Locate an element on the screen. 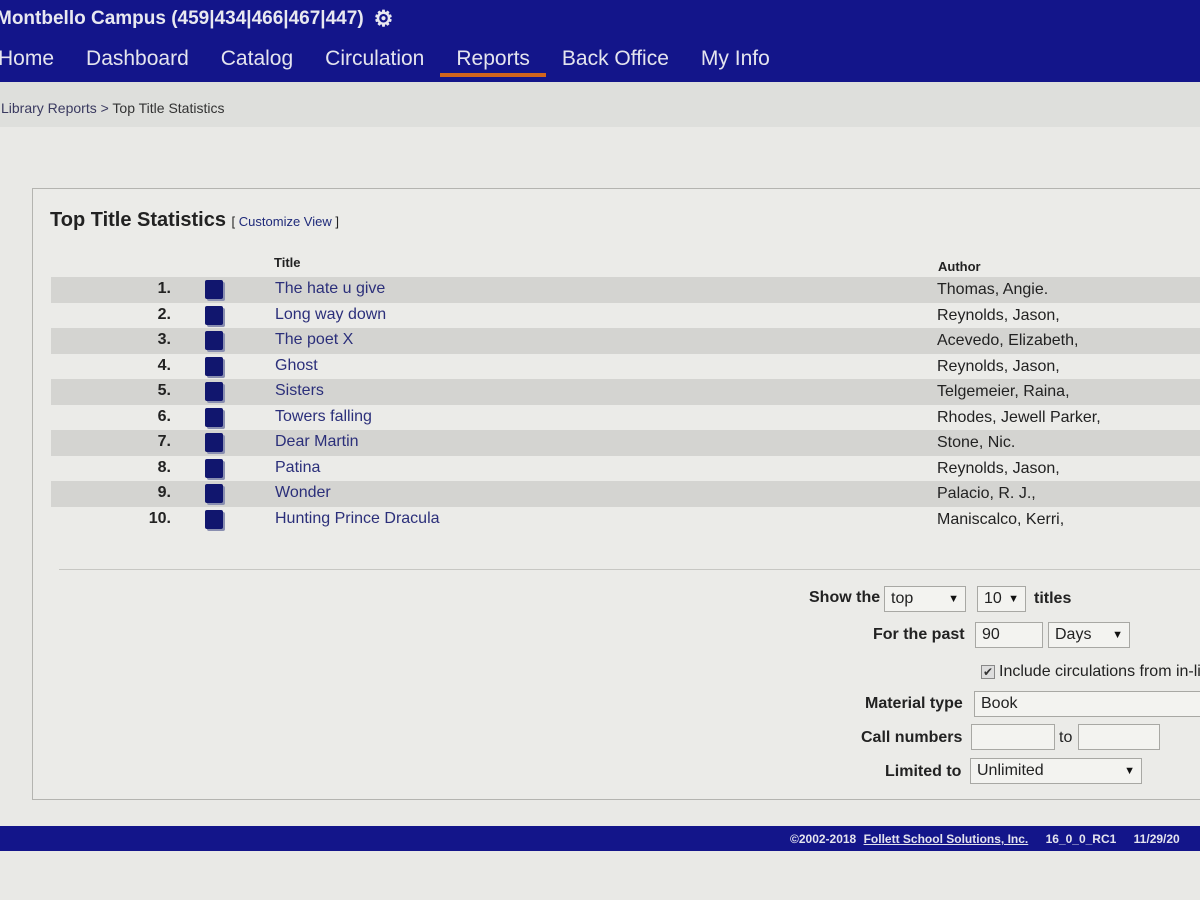  breadcrumb-bar: Library Reports > Top Title Statistics is located at coordinates (600, 104).